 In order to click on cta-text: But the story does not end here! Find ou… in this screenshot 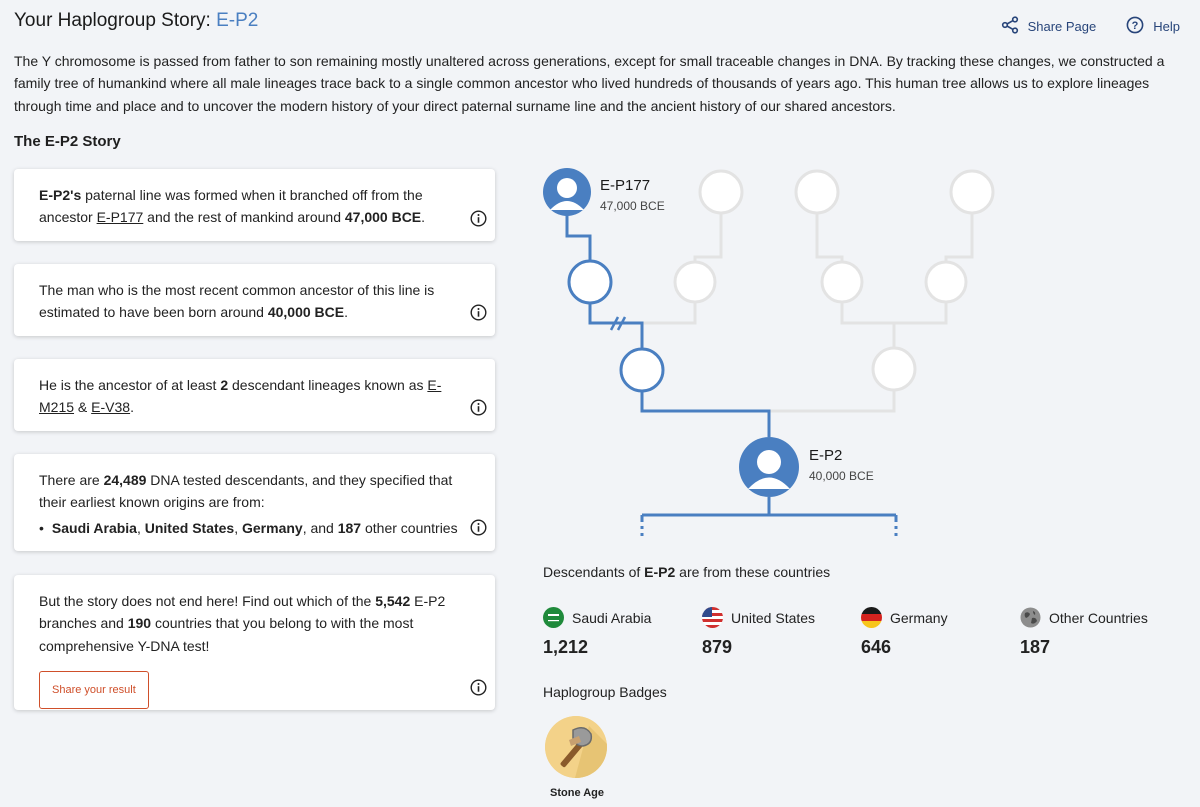, I will do `click(254, 623)`.